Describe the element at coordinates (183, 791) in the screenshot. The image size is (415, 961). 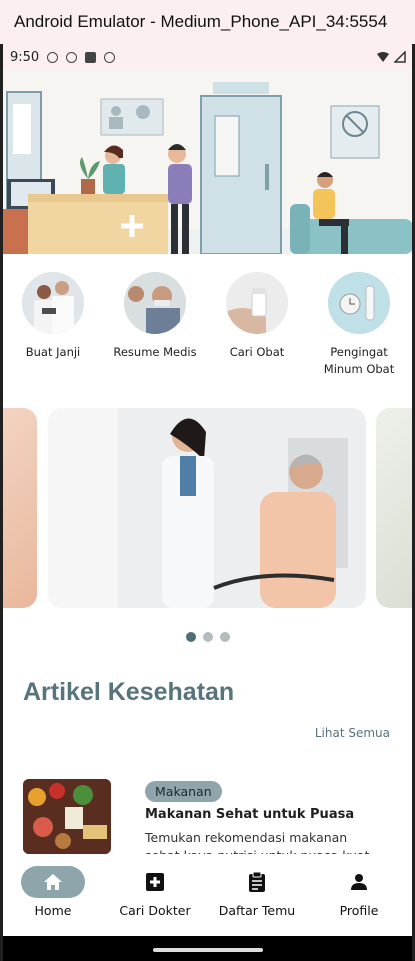
I see `article-tag: Makanan` at that location.